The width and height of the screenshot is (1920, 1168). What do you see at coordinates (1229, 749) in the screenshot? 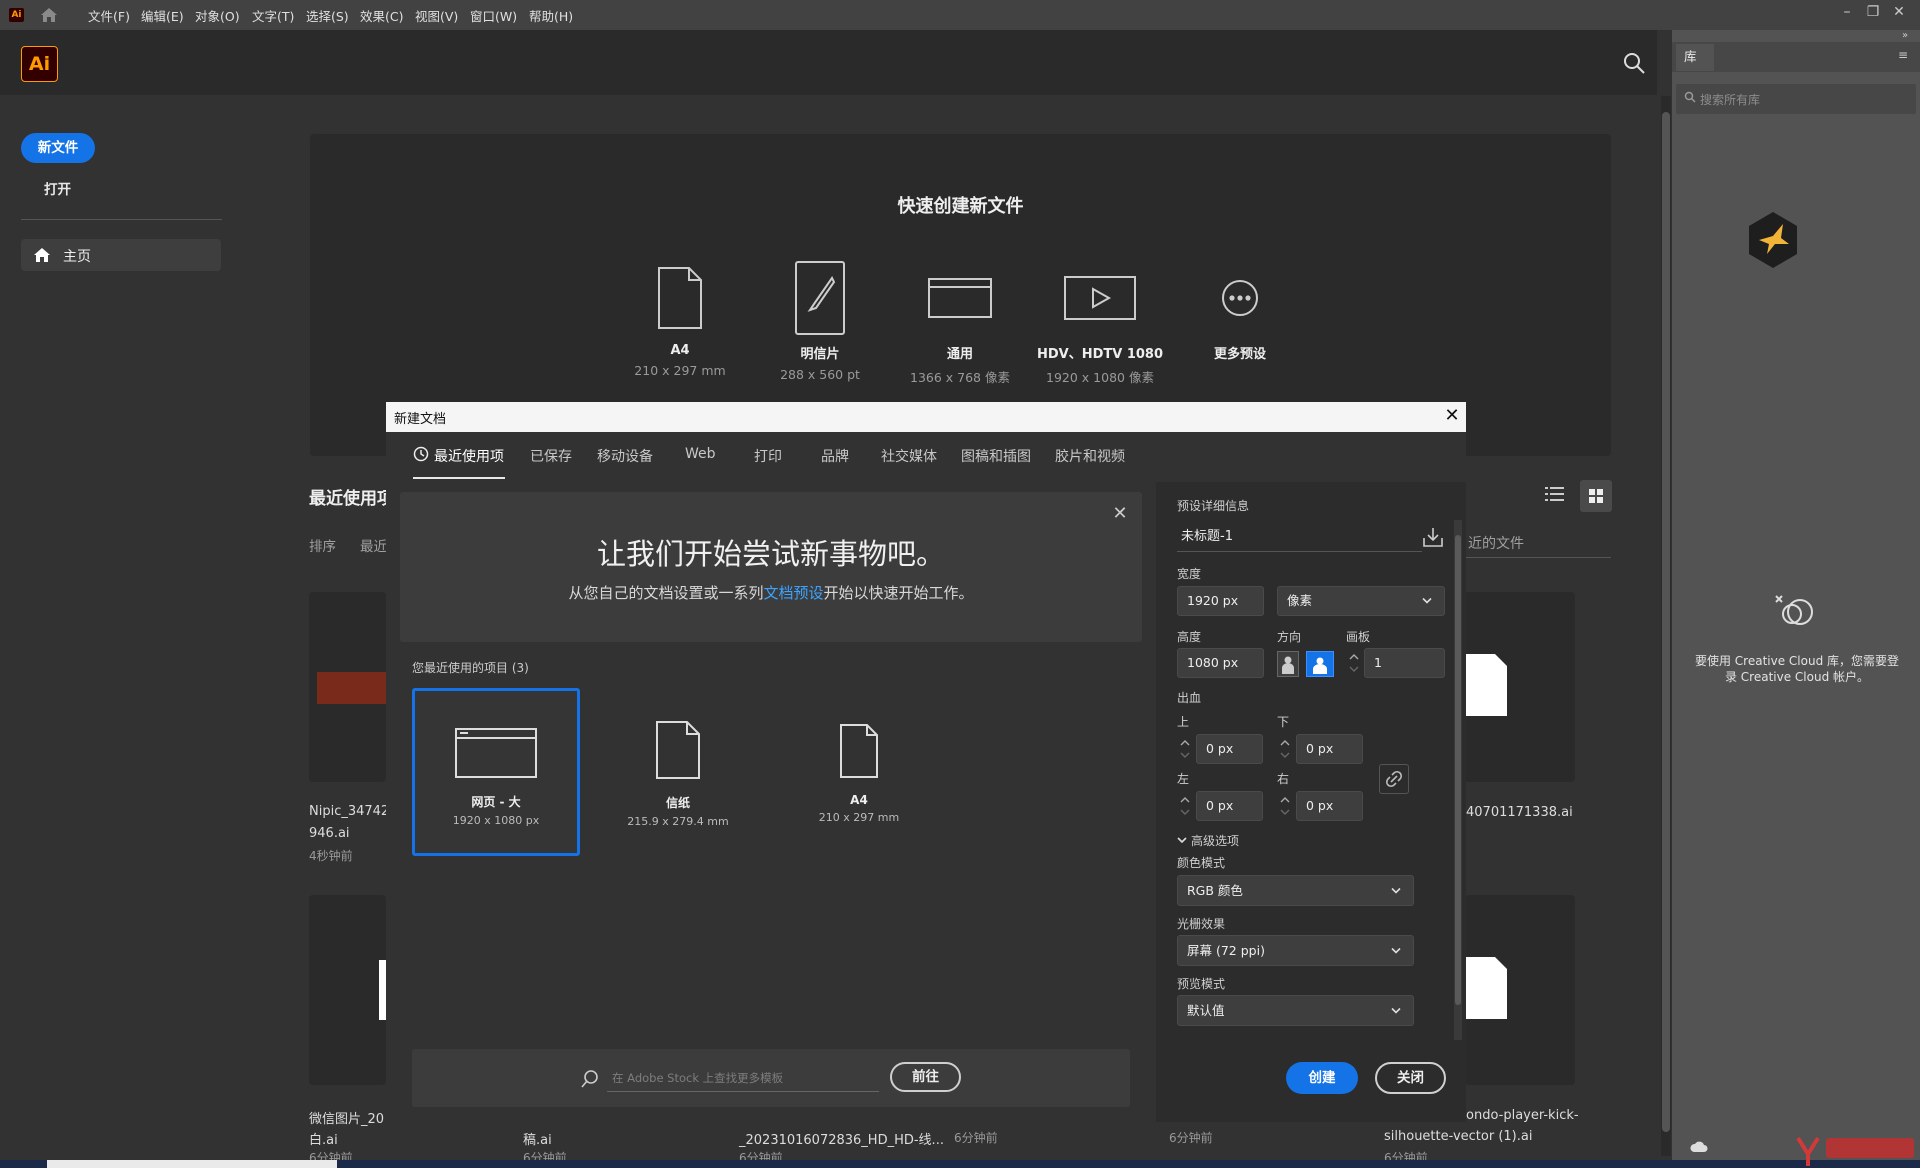
I see `bleed-top-input: 0 px` at bounding box center [1229, 749].